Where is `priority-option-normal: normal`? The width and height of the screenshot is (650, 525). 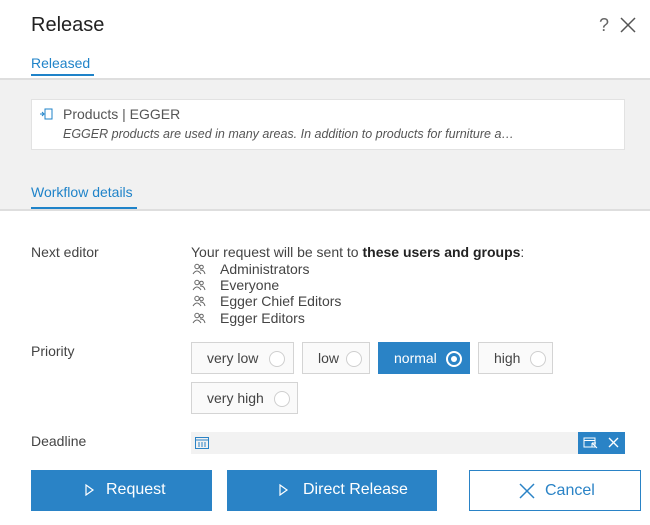 priority-option-normal: normal is located at coordinates (424, 358).